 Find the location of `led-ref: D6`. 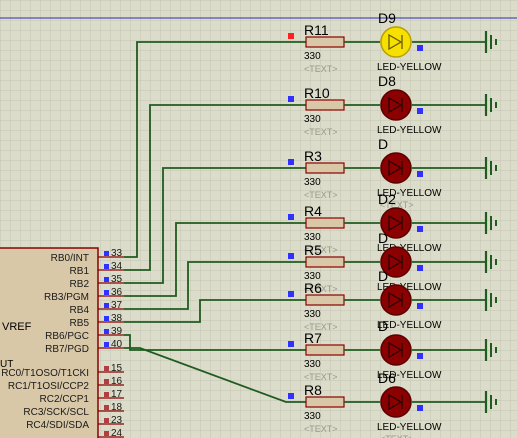

led-ref: D6 is located at coordinates (387, 378).